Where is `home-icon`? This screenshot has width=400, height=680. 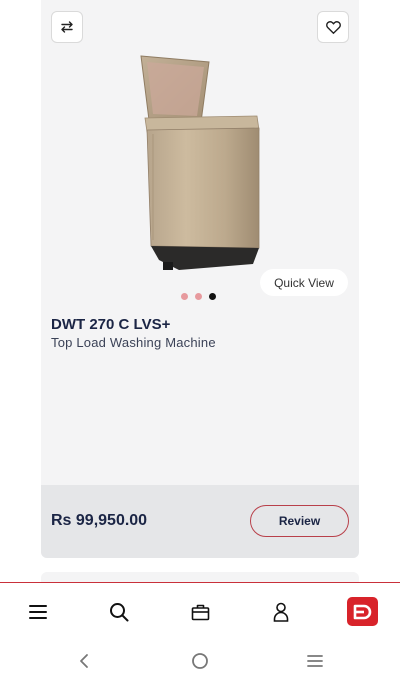
home-icon is located at coordinates (200, 661).